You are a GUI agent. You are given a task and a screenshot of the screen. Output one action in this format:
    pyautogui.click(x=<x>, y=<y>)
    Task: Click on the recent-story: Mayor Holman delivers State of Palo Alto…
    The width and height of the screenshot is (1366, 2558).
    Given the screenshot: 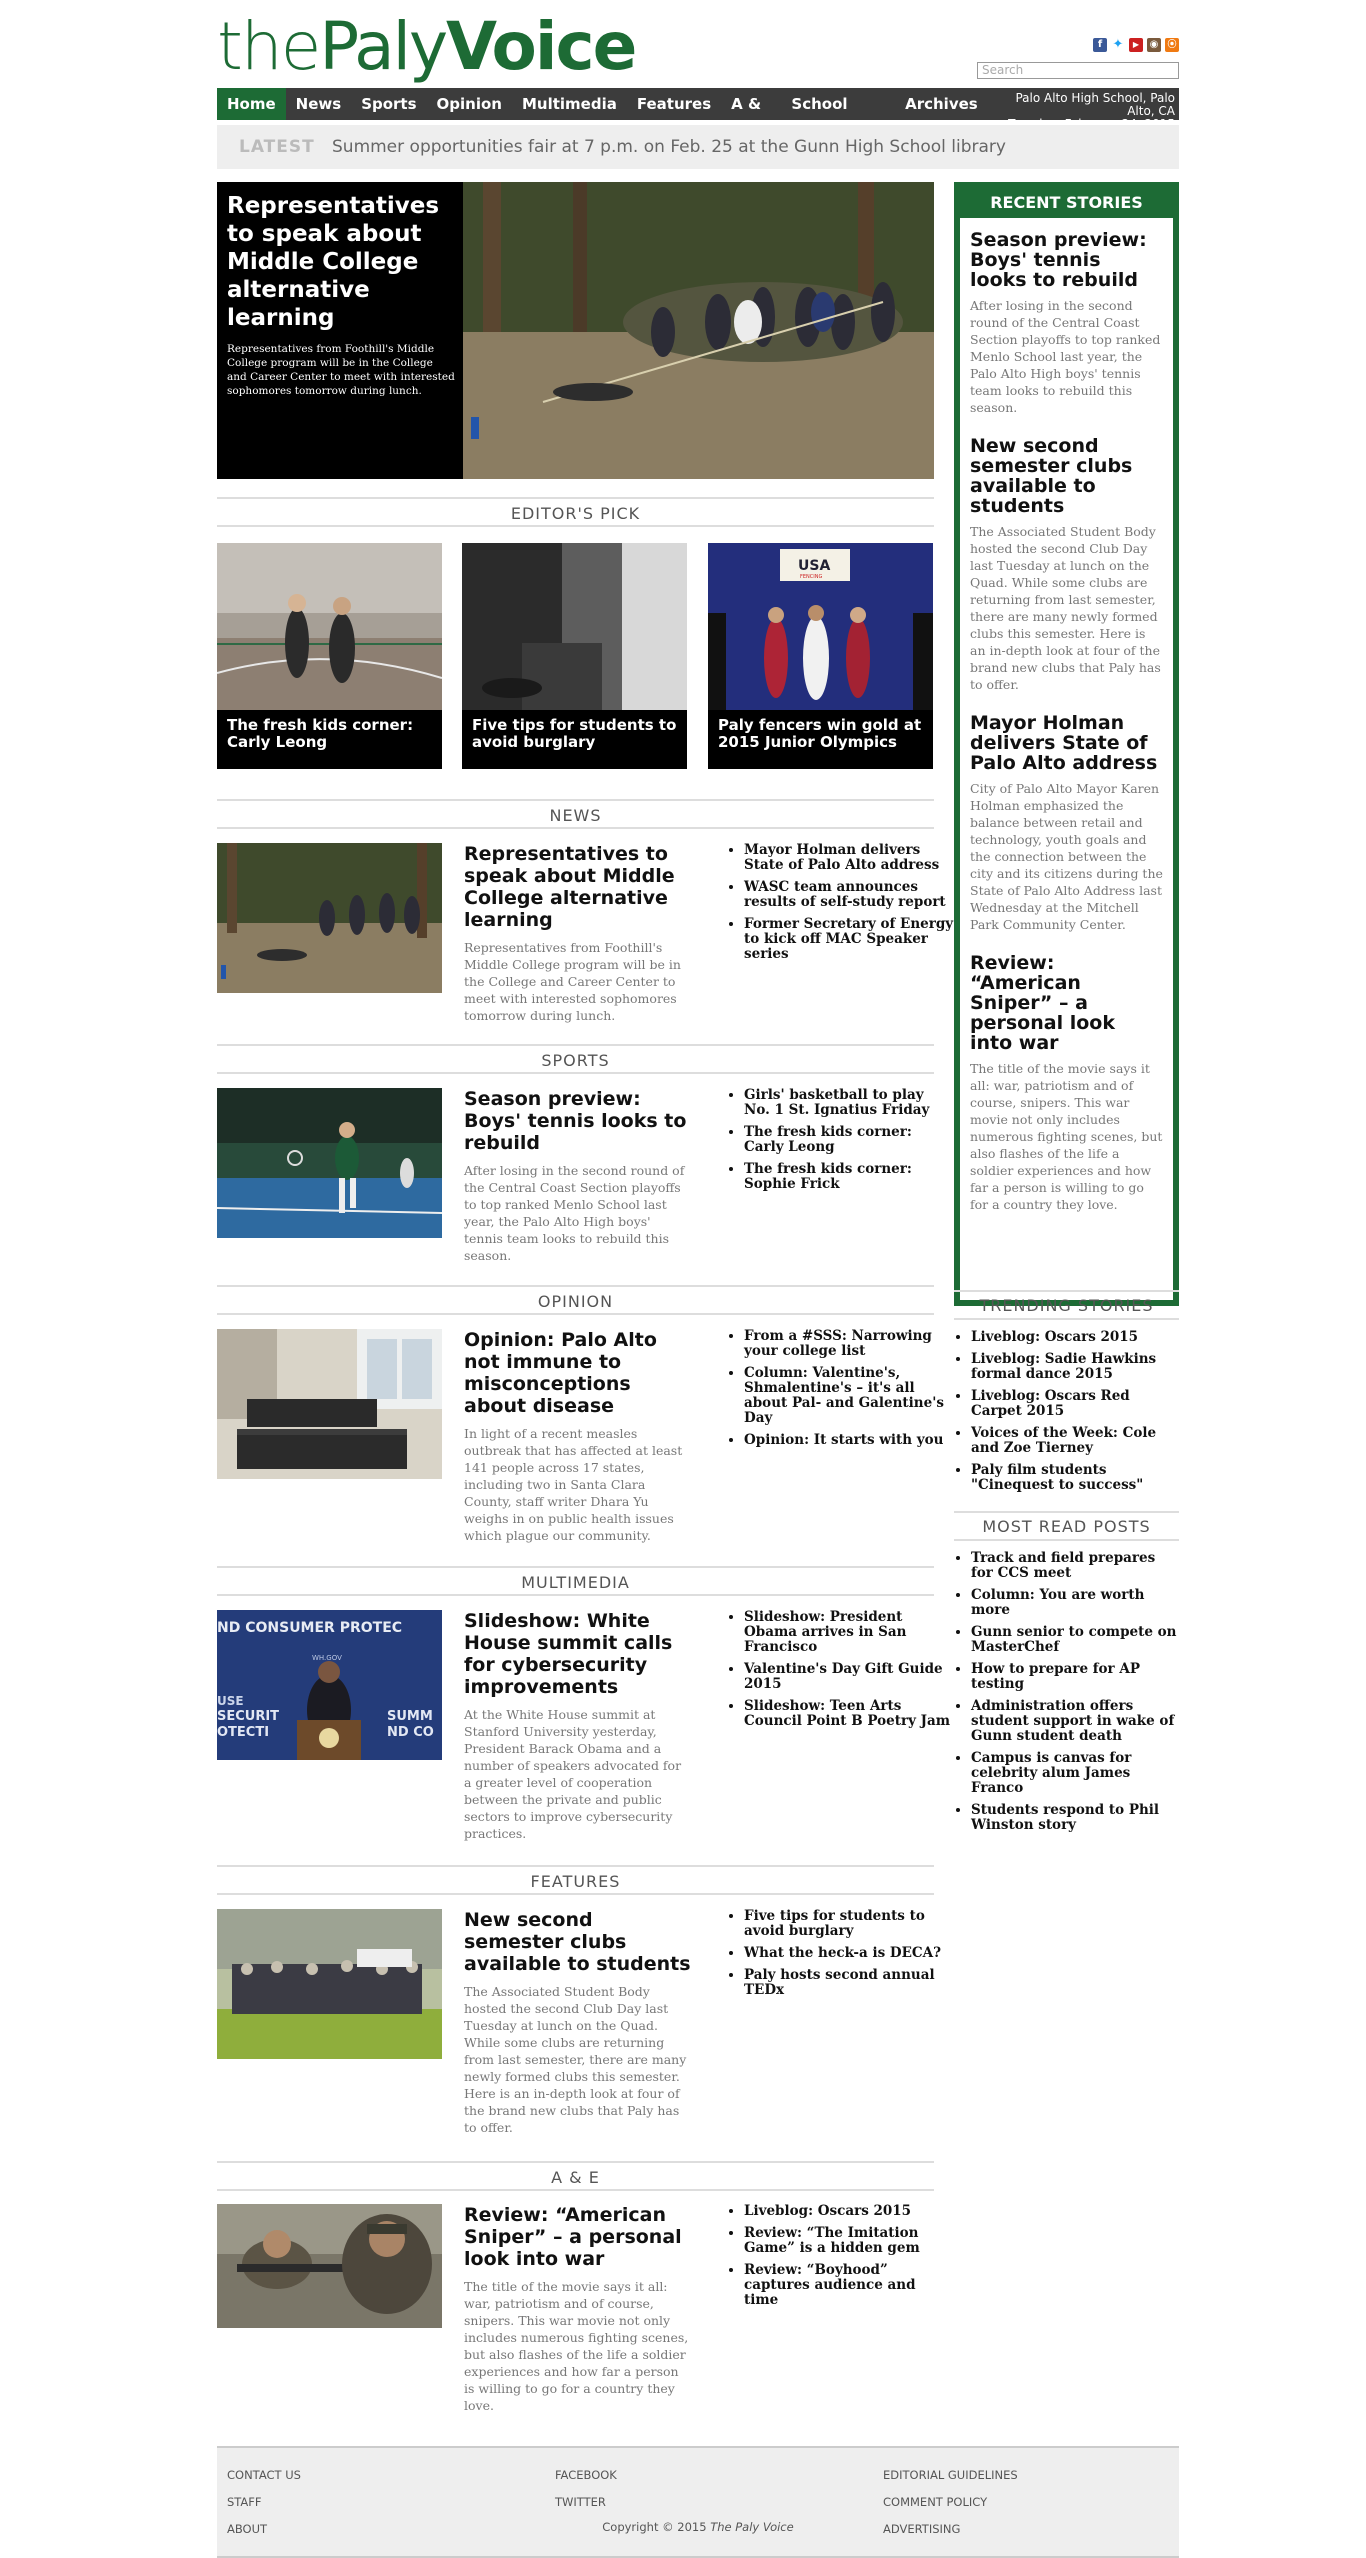 What is the action you would take?
    pyautogui.click(x=1066, y=823)
    